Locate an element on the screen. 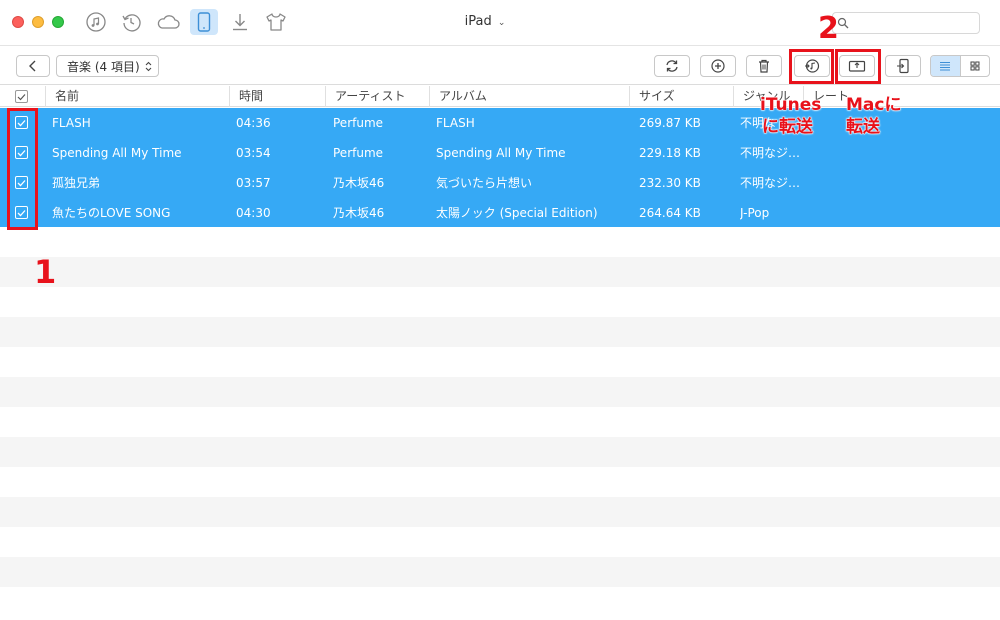 The height and width of the screenshot is (620, 1000). category-select-label: 音楽 (4 項目) is located at coordinates (103, 66).